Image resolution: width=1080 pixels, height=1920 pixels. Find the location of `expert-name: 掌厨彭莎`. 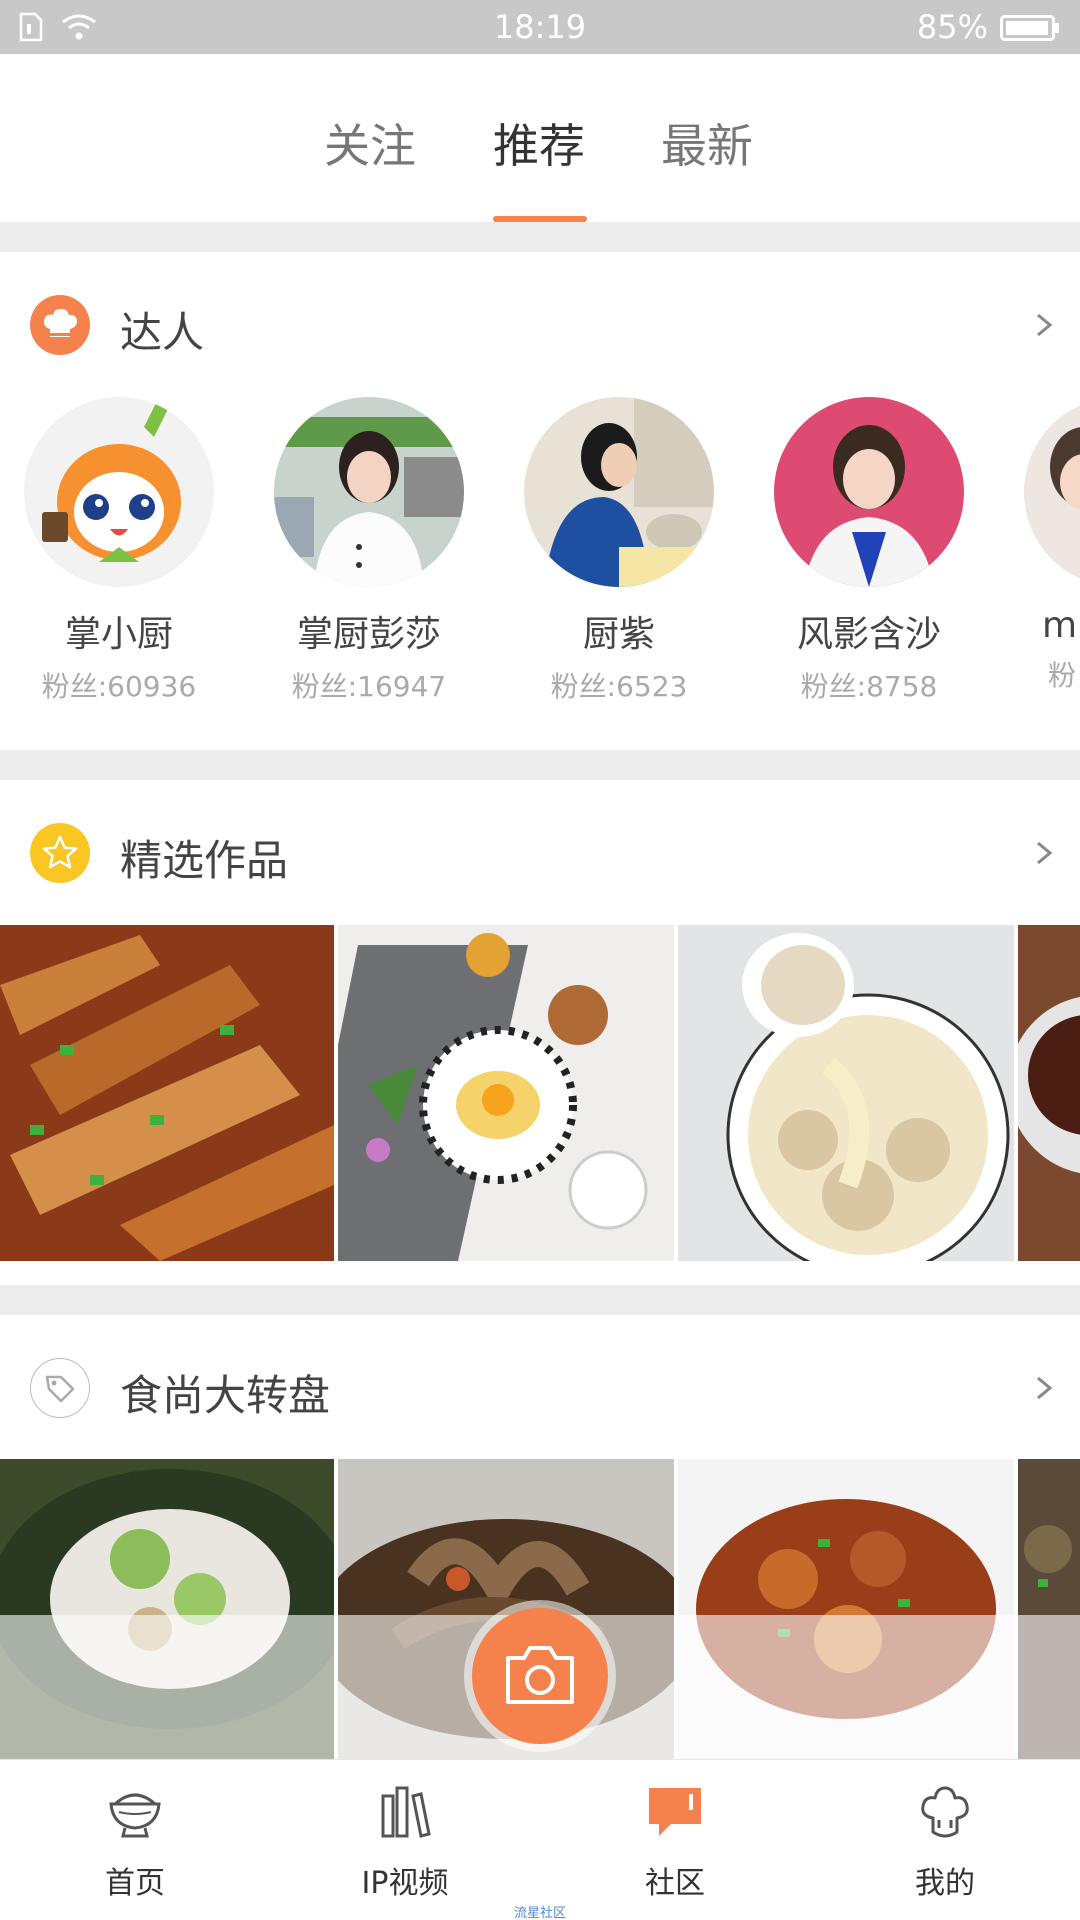

expert-name: 掌厨彭莎 is located at coordinates (368, 634).